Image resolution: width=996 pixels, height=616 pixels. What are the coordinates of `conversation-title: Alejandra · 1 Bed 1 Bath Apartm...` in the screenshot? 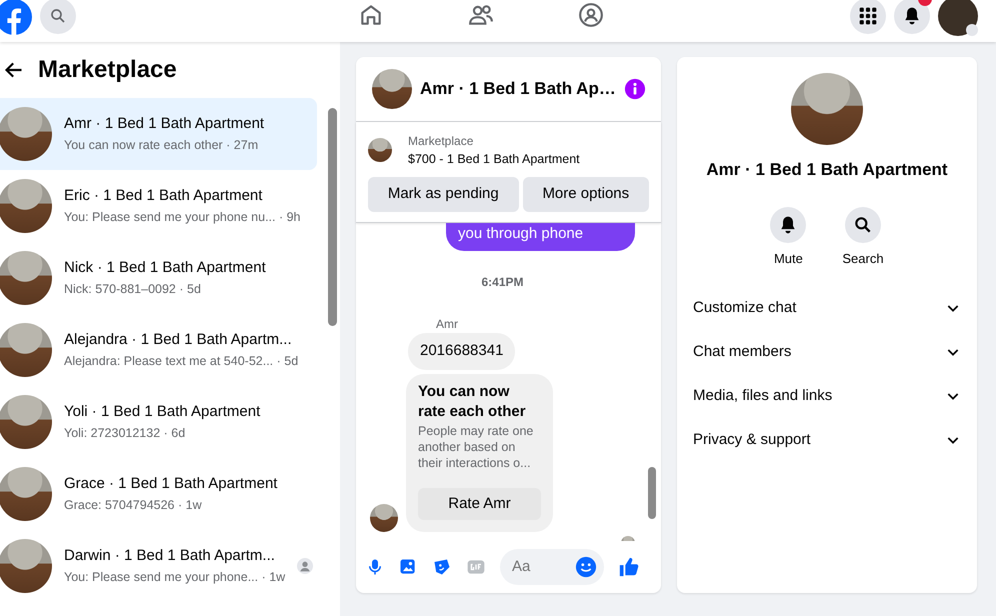 It's located at (178, 340).